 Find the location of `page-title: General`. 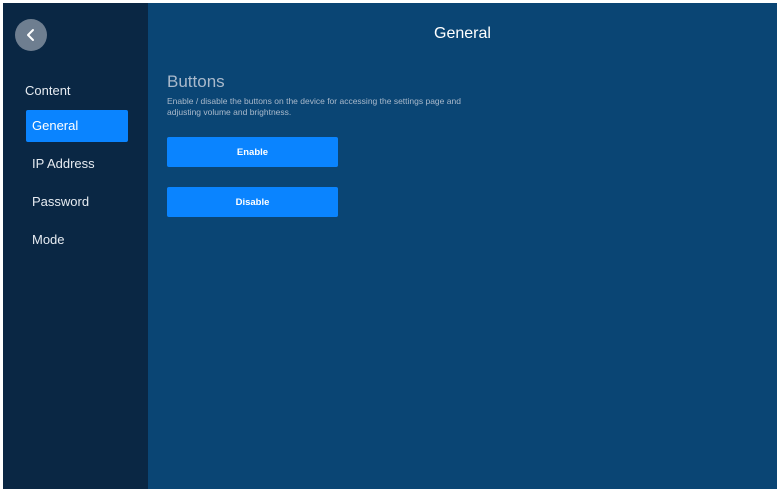

page-title: General is located at coordinates (462, 33).